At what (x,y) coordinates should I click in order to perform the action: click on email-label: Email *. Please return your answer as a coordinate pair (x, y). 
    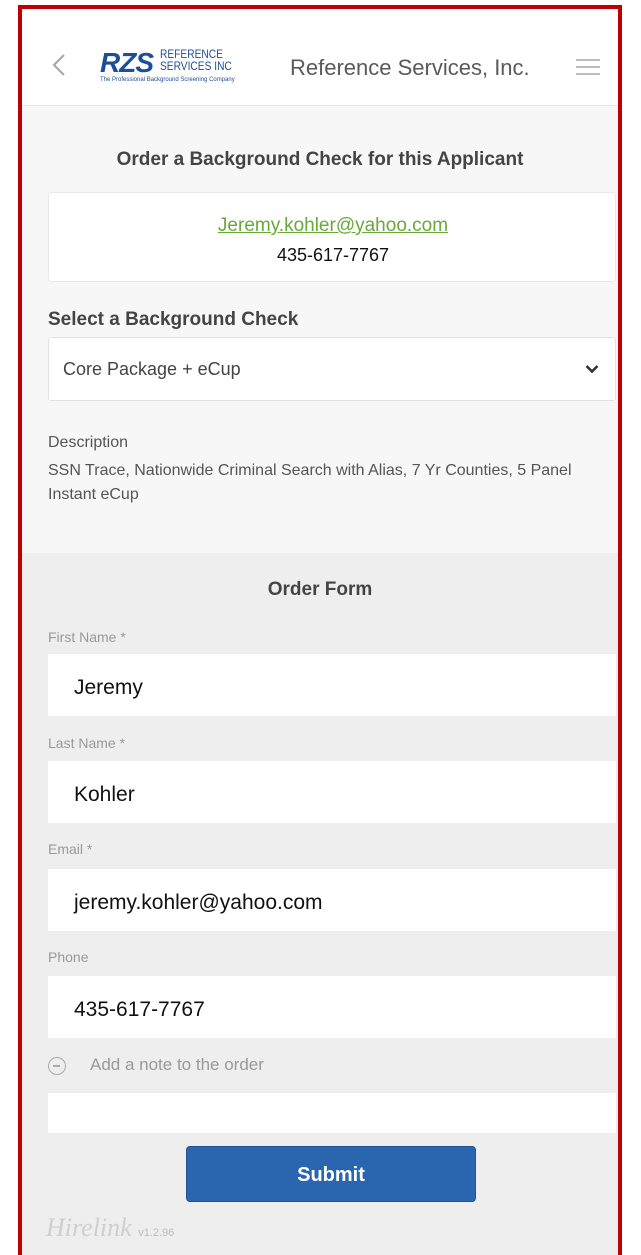
    Looking at the image, I should click on (70, 849).